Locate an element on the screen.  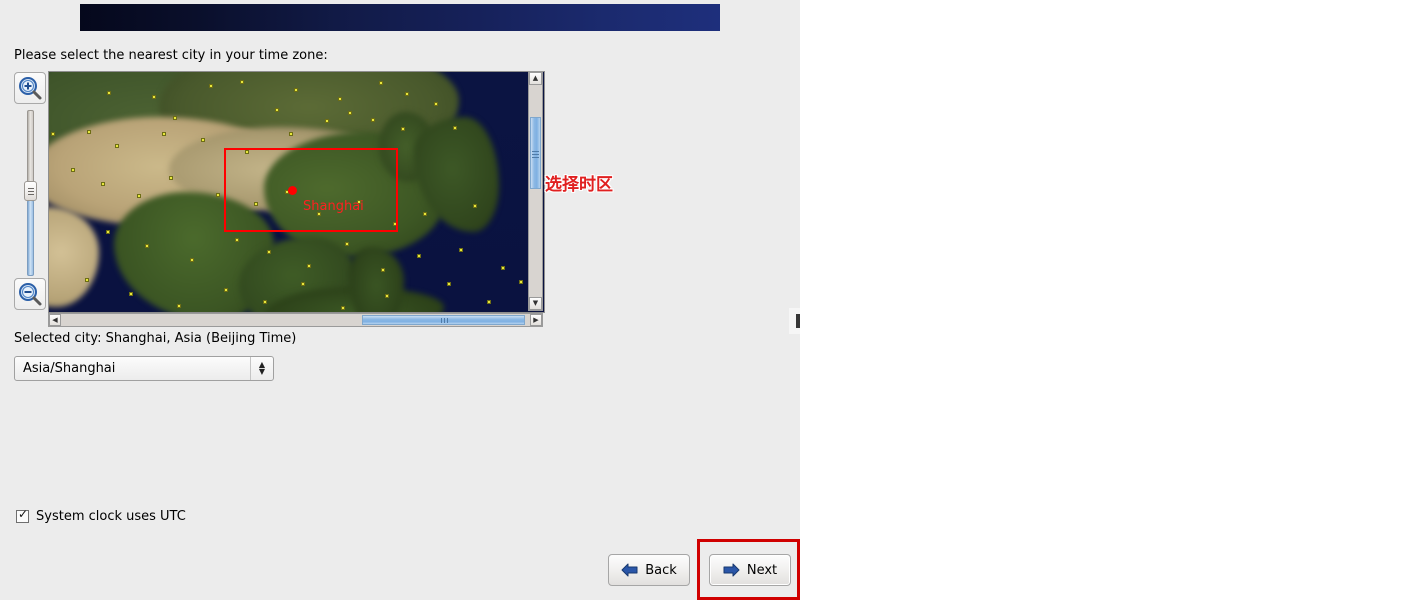
checkmark-icon: ✓ is located at coordinates (23, 514).